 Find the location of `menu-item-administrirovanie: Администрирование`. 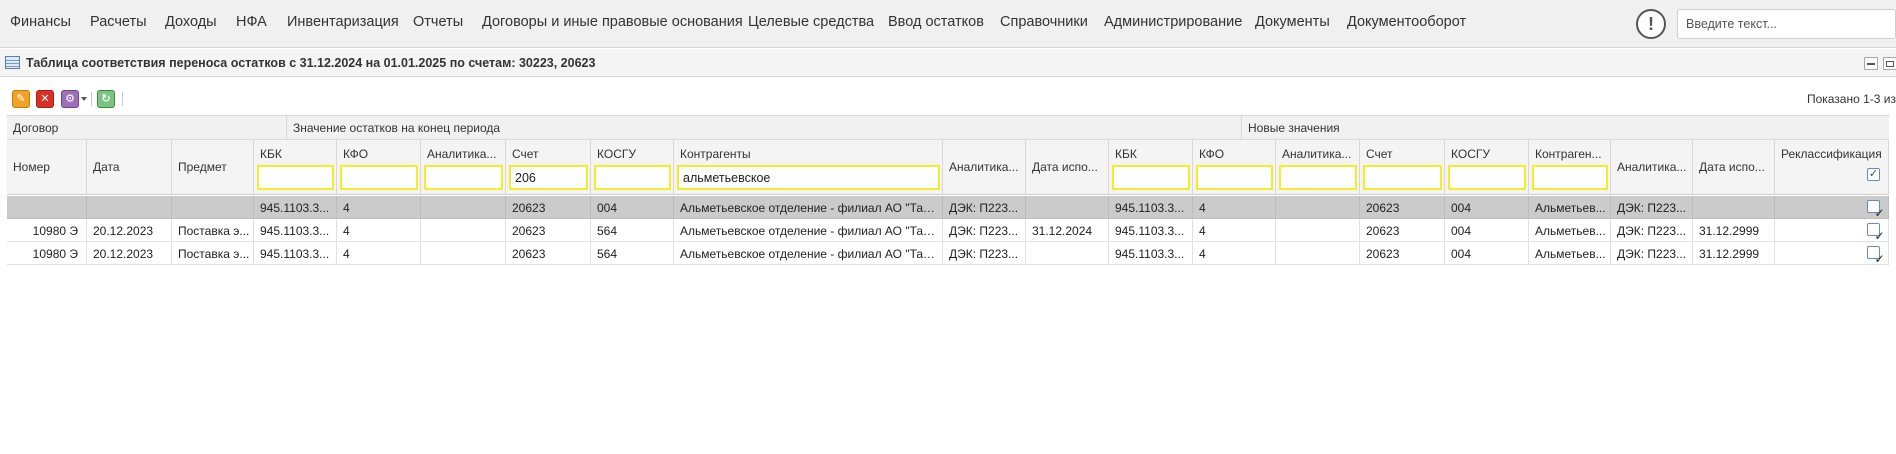

menu-item-administrirovanie: Администрирование is located at coordinates (1173, 22).